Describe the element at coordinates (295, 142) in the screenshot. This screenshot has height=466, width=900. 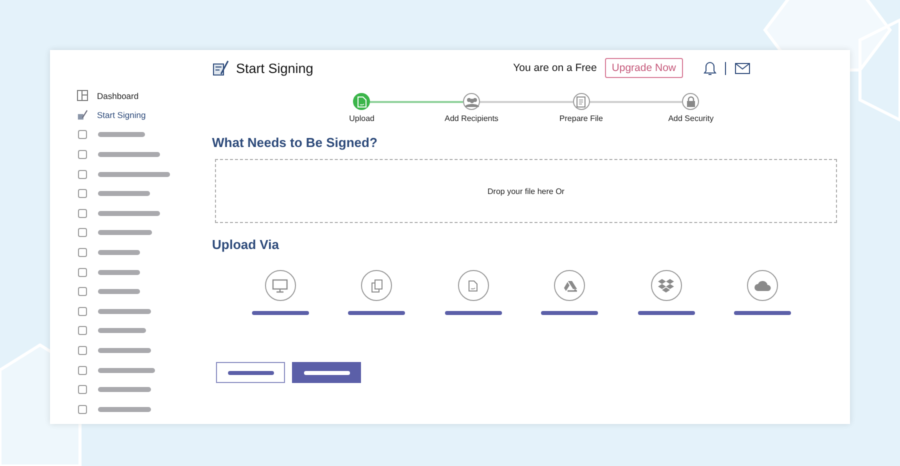
I see `section-heading: What Needs to Be Signed?` at that location.